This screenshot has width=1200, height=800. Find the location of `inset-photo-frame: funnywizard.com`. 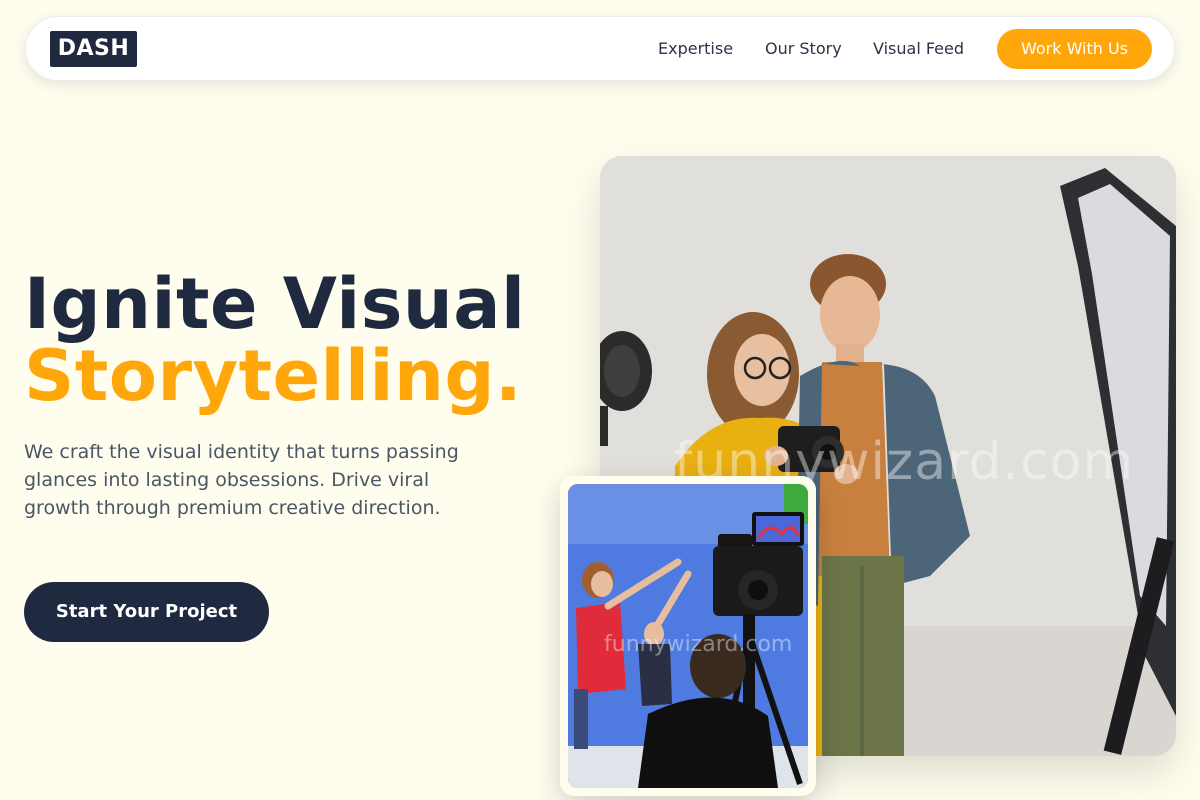

inset-photo-frame: funnywizard.com is located at coordinates (688, 636).